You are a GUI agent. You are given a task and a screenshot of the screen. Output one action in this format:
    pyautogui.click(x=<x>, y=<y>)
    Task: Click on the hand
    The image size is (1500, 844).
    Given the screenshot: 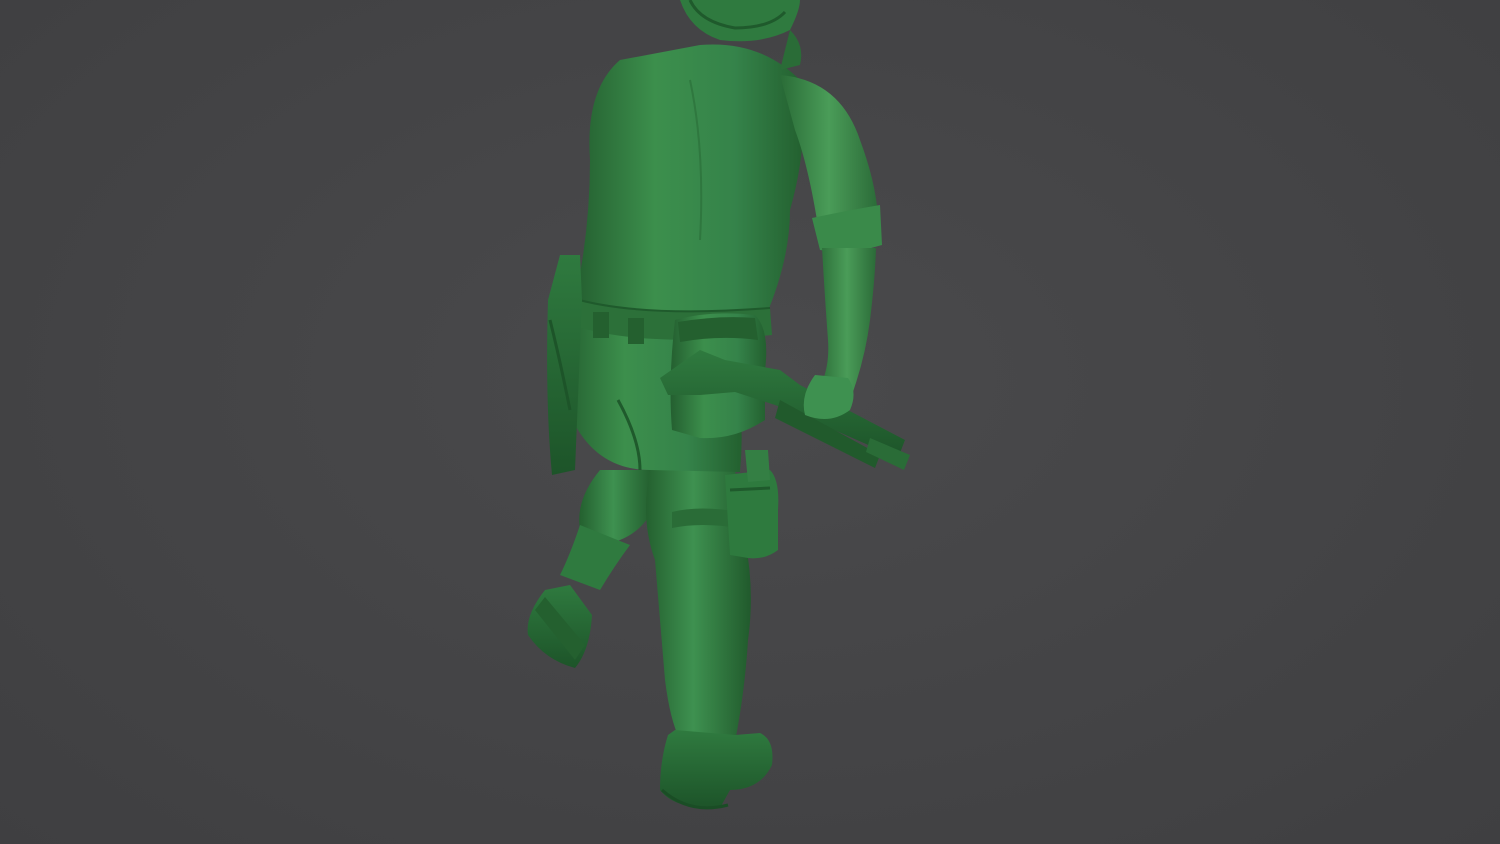 What is the action you would take?
    pyautogui.click(x=828, y=397)
    